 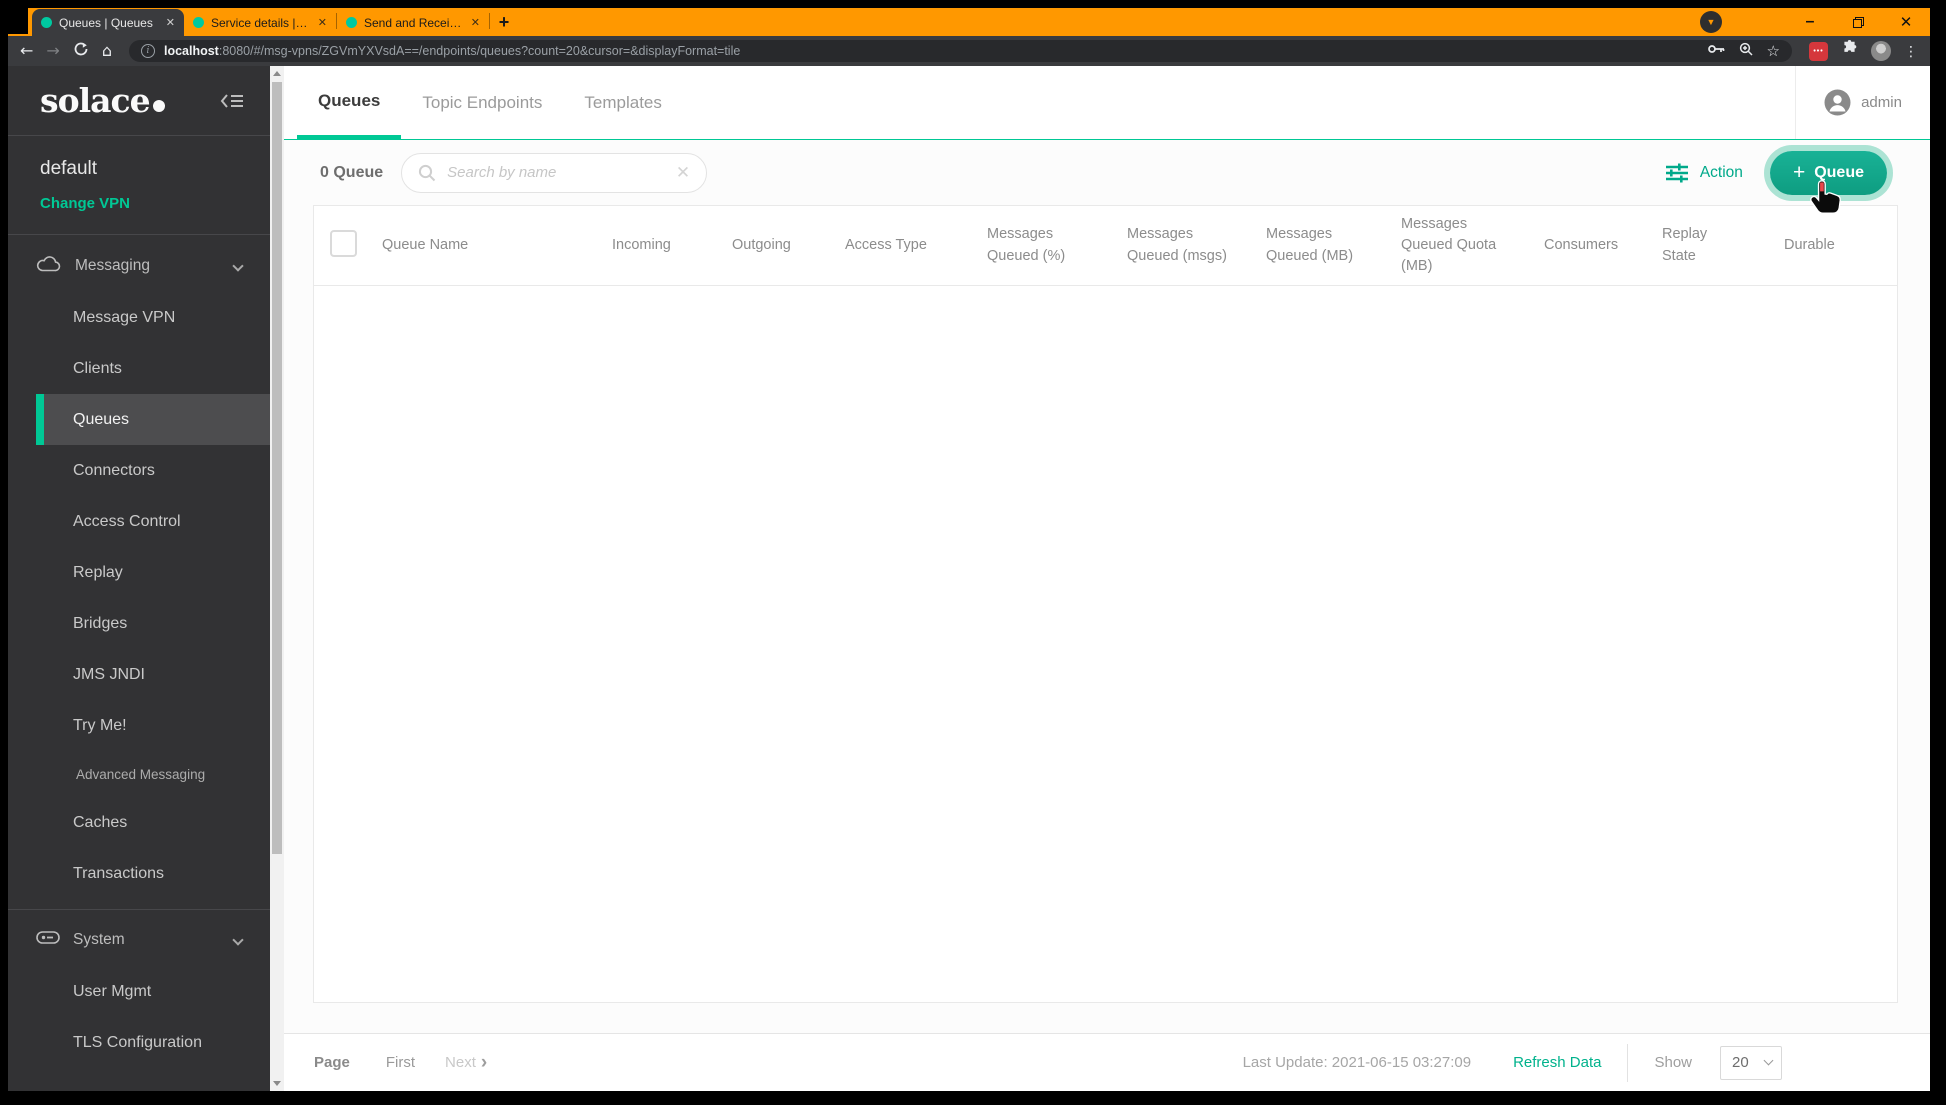 I want to click on system-icon, so click(x=48, y=940).